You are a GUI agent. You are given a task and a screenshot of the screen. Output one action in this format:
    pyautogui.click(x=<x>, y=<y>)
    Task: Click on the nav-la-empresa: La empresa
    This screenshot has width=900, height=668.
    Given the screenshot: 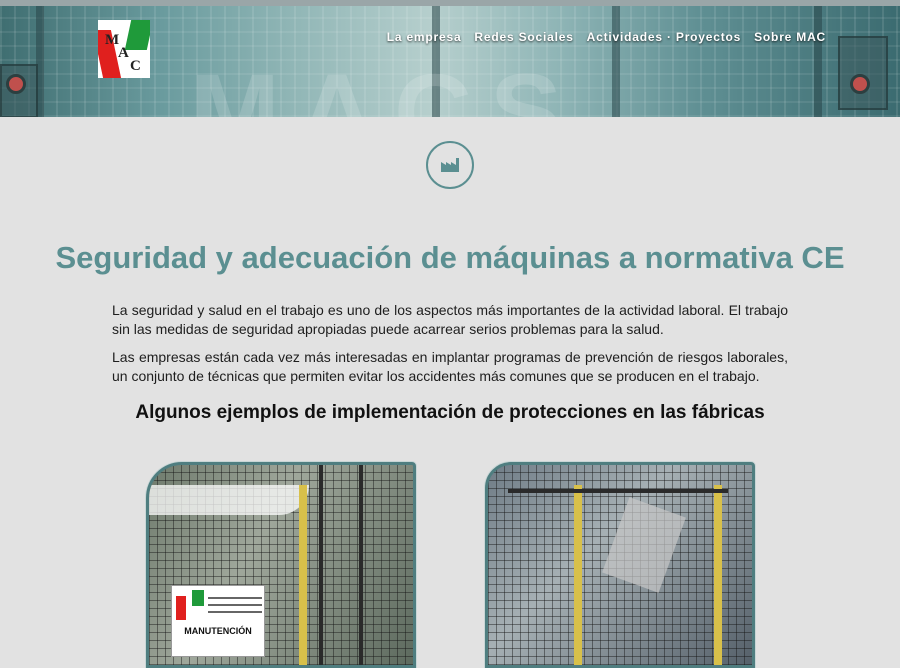 What is the action you would take?
    pyautogui.click(x=424, y=37)
    